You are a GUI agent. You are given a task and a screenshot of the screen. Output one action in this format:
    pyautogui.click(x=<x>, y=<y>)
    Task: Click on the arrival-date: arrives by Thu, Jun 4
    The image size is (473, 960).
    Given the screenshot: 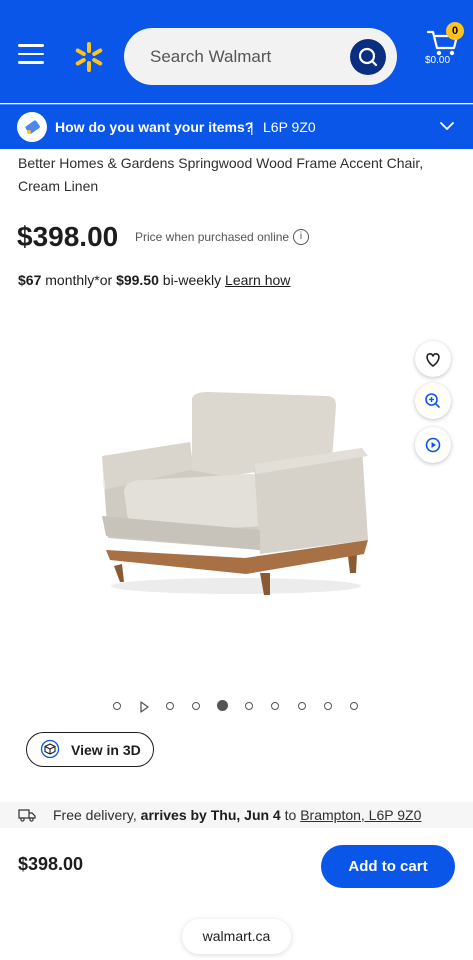 What is the action you would take?
    pyautogui.click(x=210, y=815)
    